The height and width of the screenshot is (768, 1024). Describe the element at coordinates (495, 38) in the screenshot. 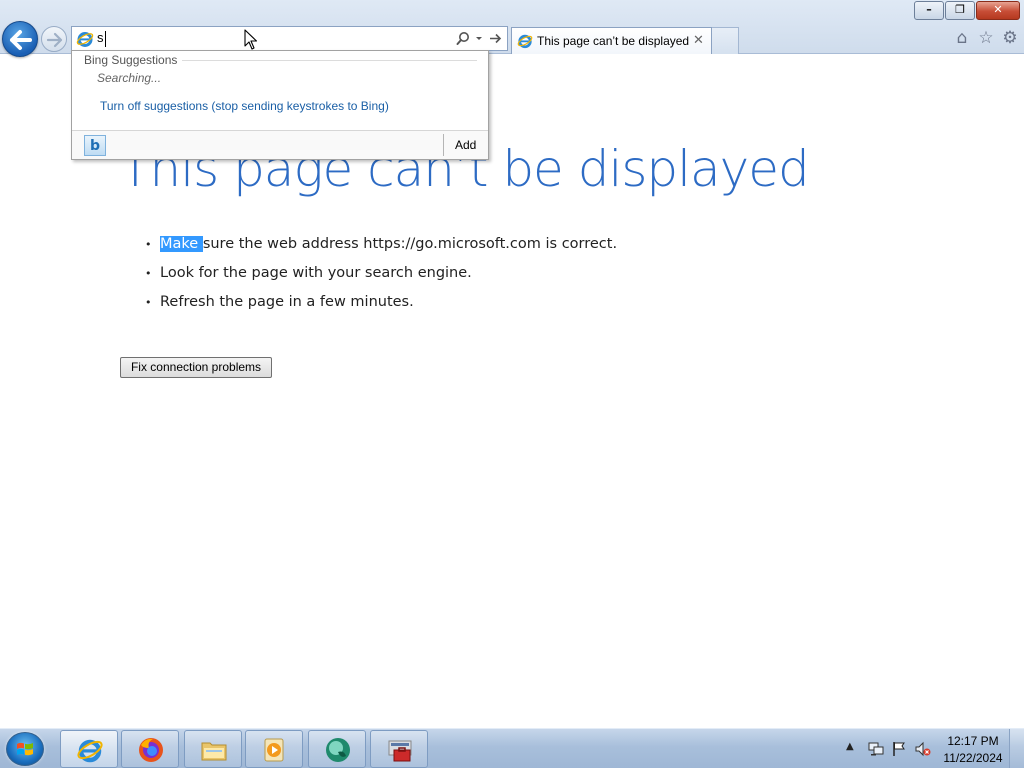

I see `go-arrow-icon` at that location.